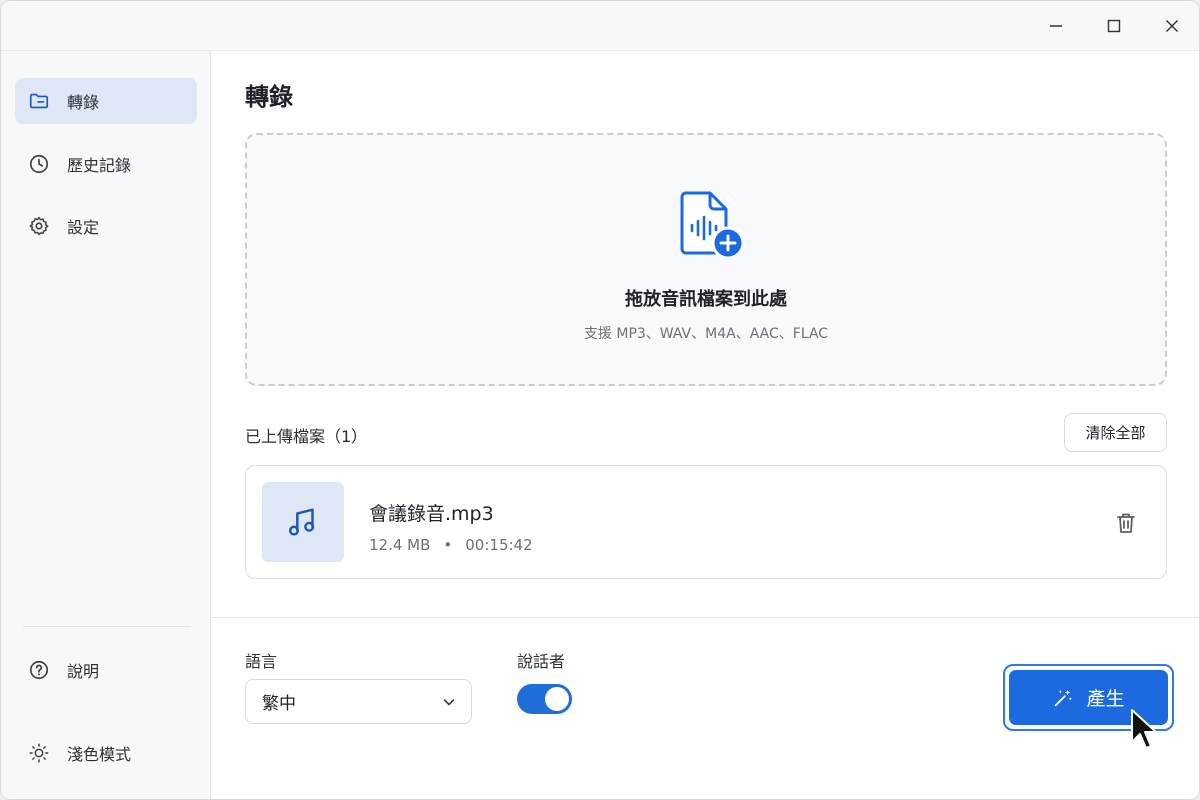  Describe the element at coordinates (1105, 699) in the screenshot. I see `generate-label: 產生` at that location.